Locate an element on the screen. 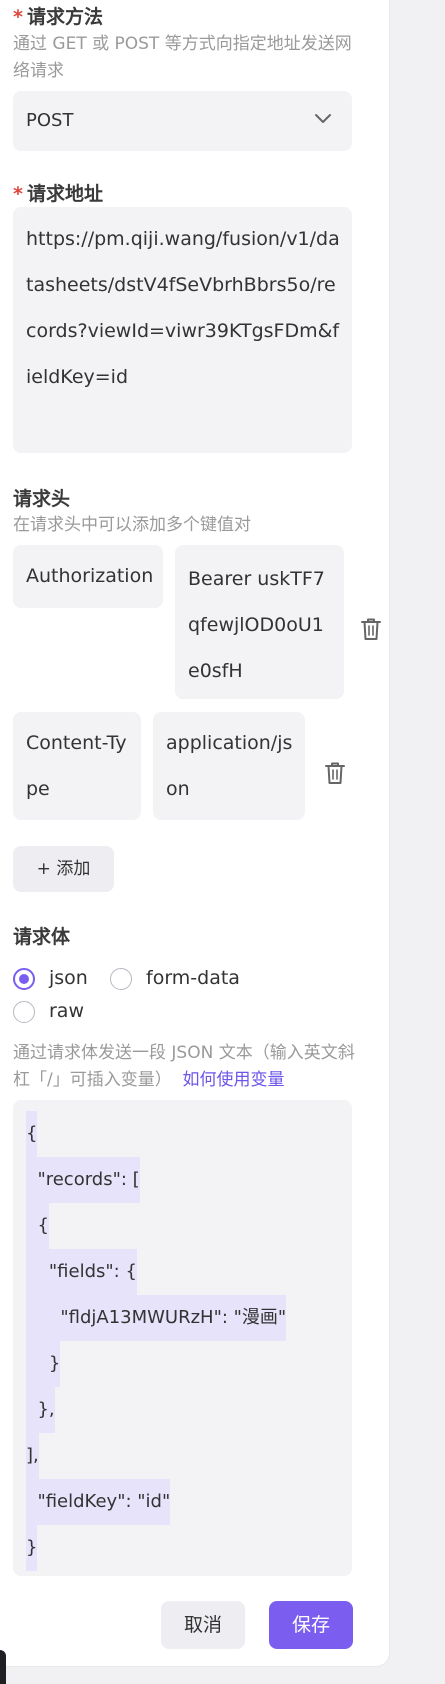 The width and height of the screenshot is (445, 1684). method-description: 通过 GET 或 POST 等方式向指定地址发送网络请求 is located at coordinates (182, 57).